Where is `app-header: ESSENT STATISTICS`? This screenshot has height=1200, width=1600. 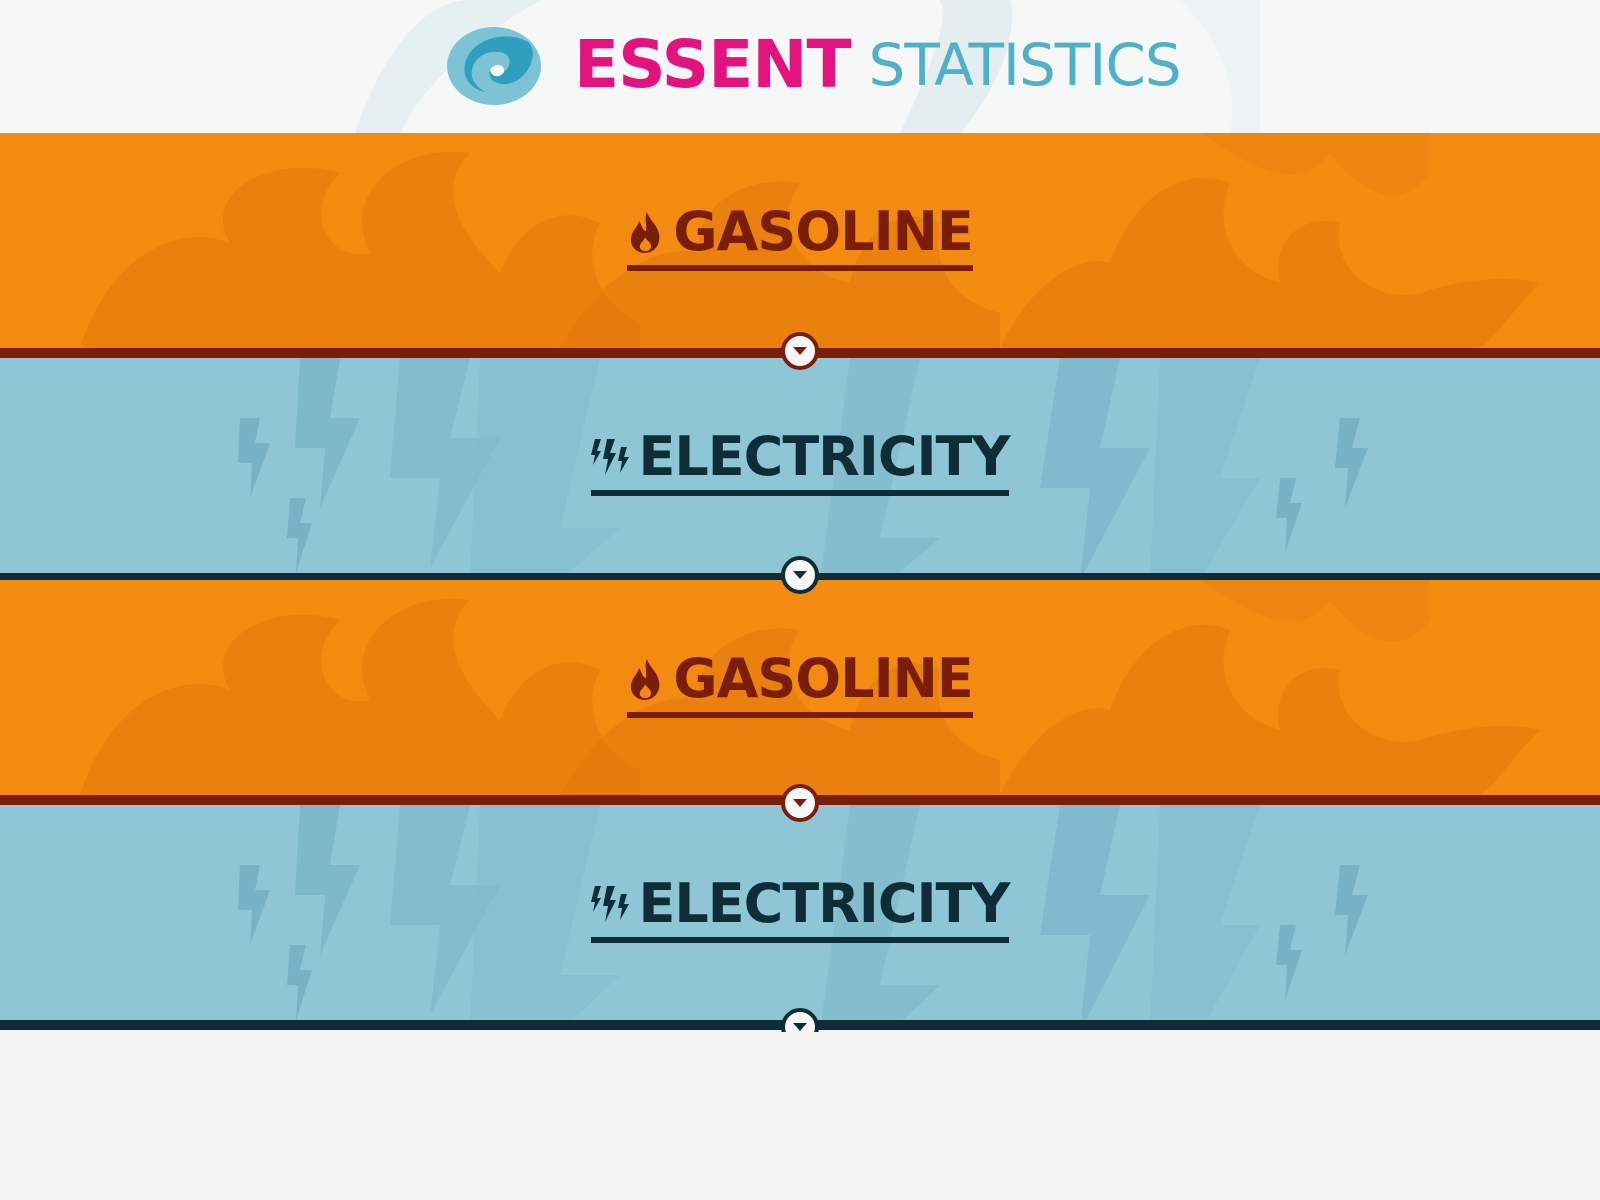
app-header: ESSENT STATISTICS is located at coordinates (800, 66).